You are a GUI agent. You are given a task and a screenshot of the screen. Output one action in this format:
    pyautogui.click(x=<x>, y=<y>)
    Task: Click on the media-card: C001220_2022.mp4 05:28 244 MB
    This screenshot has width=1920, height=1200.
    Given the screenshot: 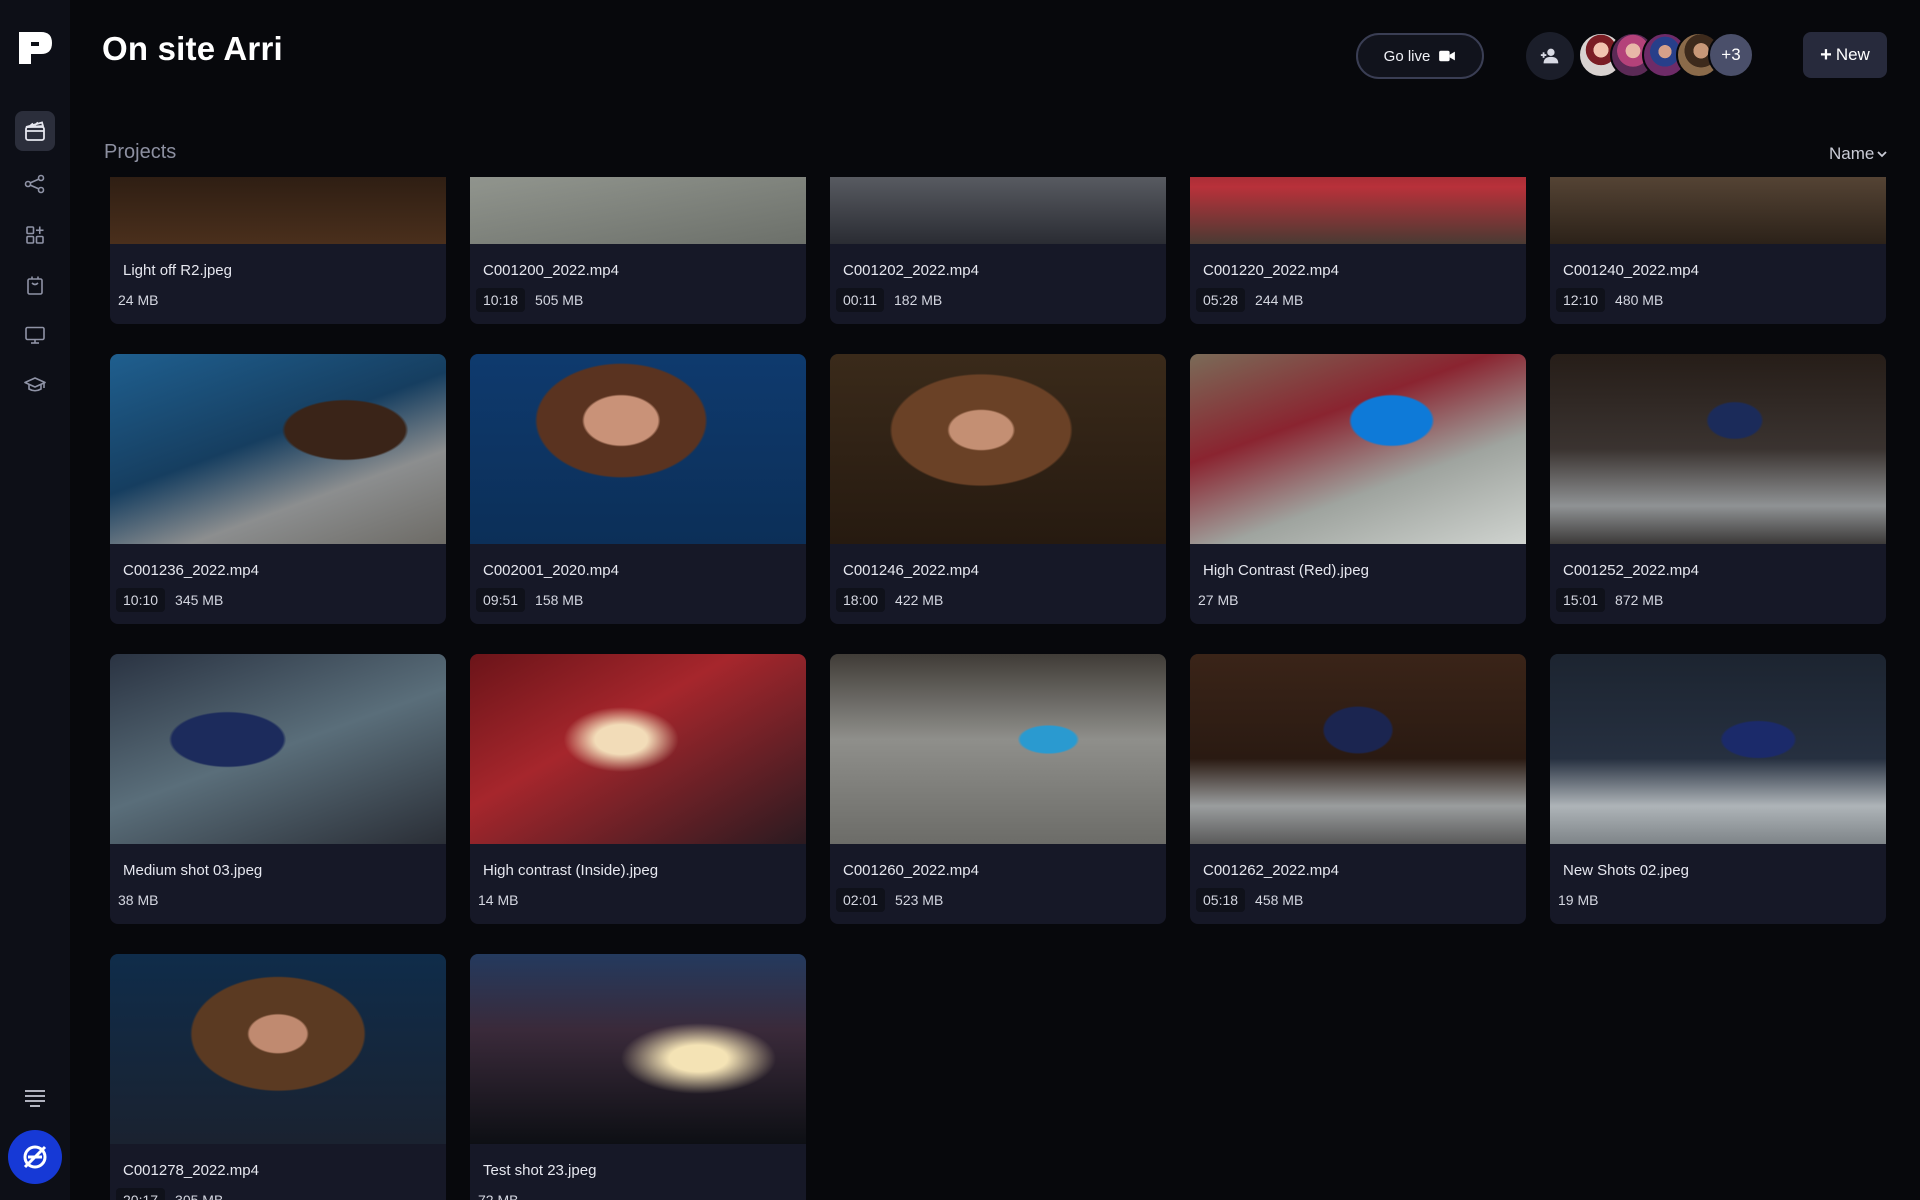 What is the action you would take?
    pyautogui.click(x=1358, y=250)
    